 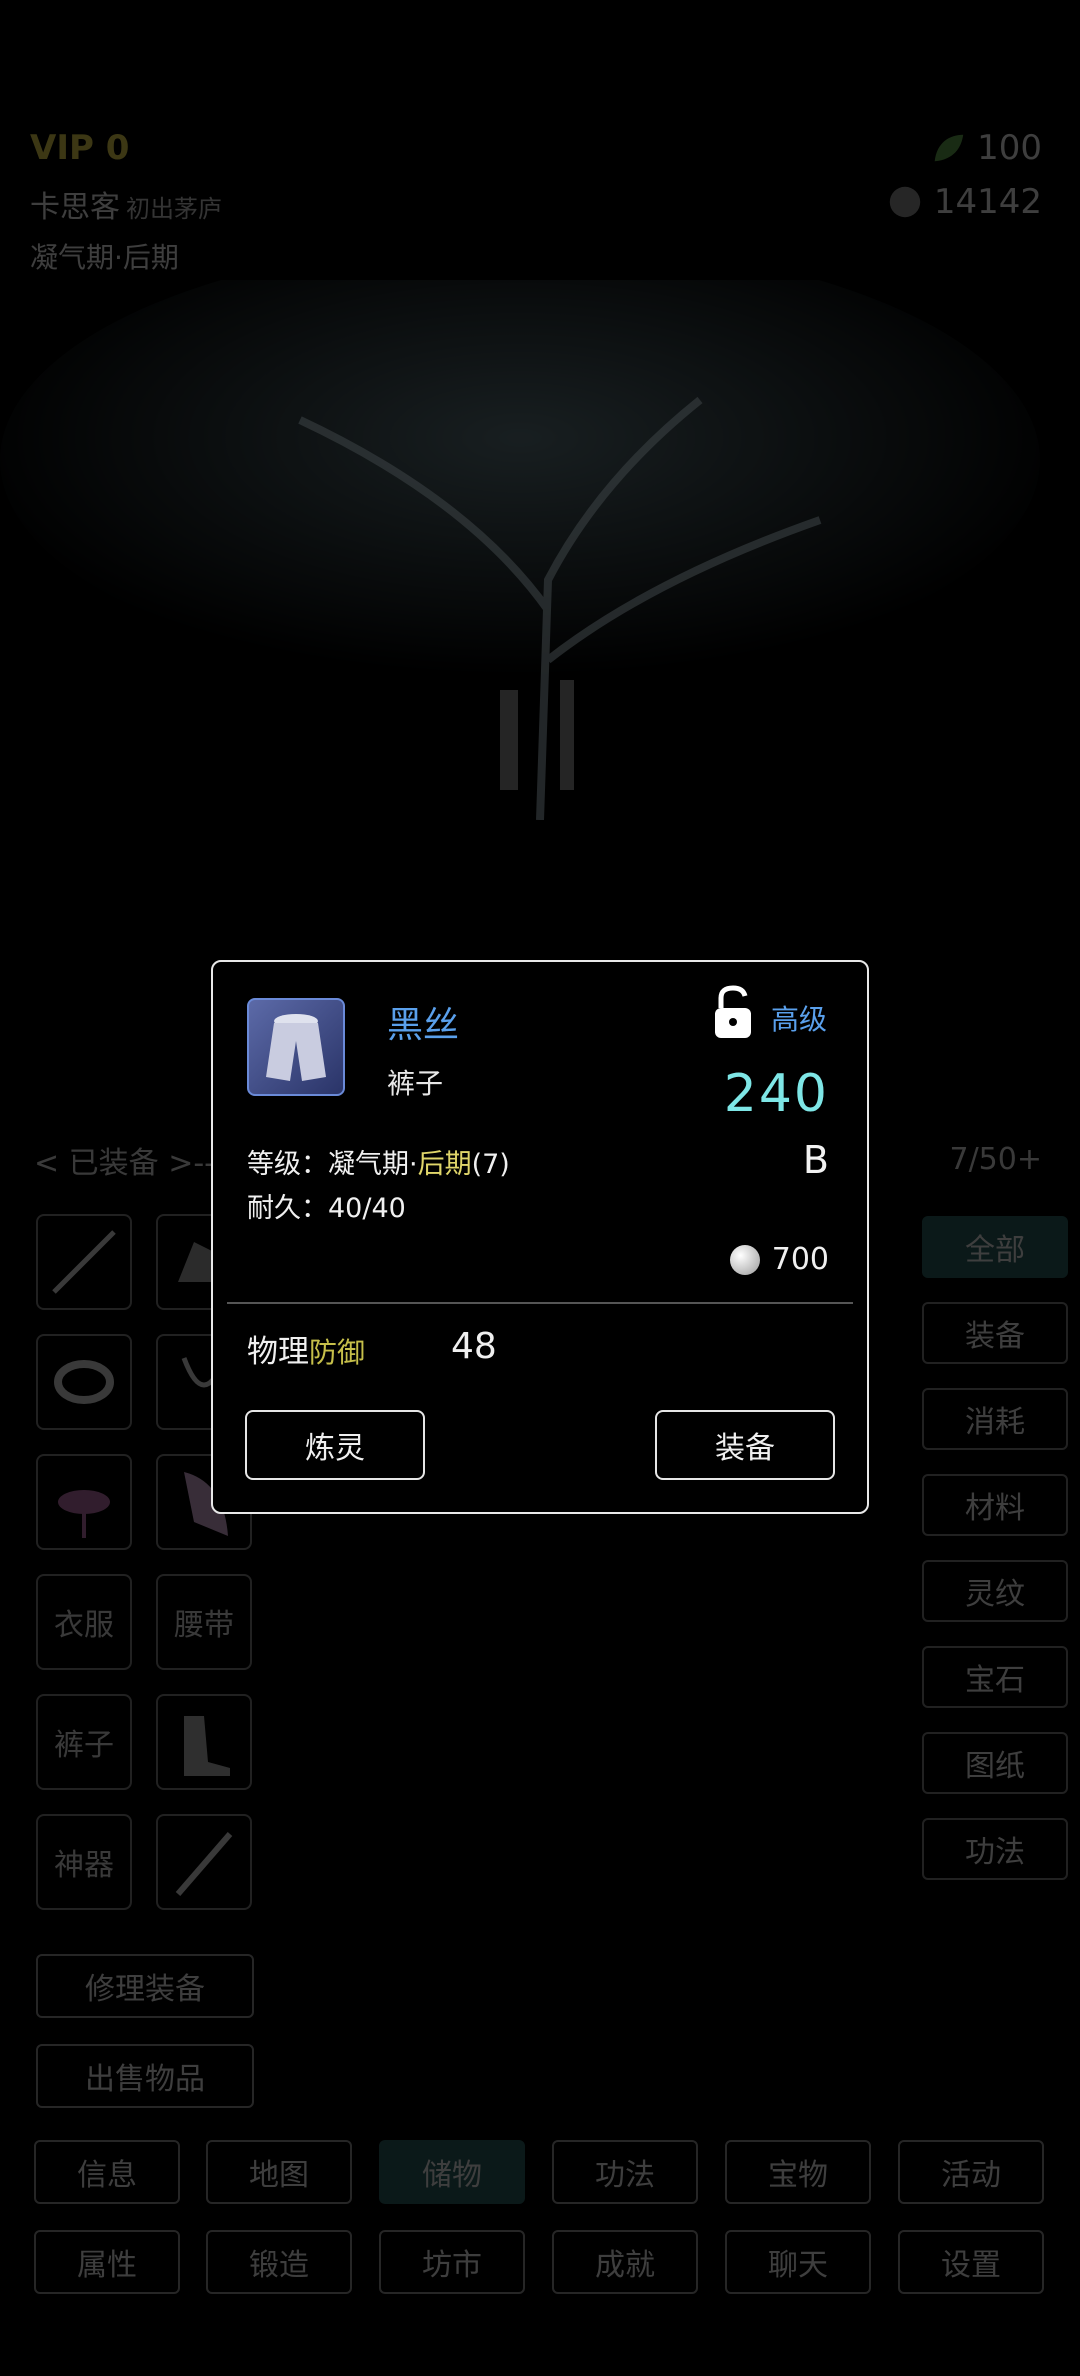 I want to click on amulet-icon, so click(x=84, y=1514).